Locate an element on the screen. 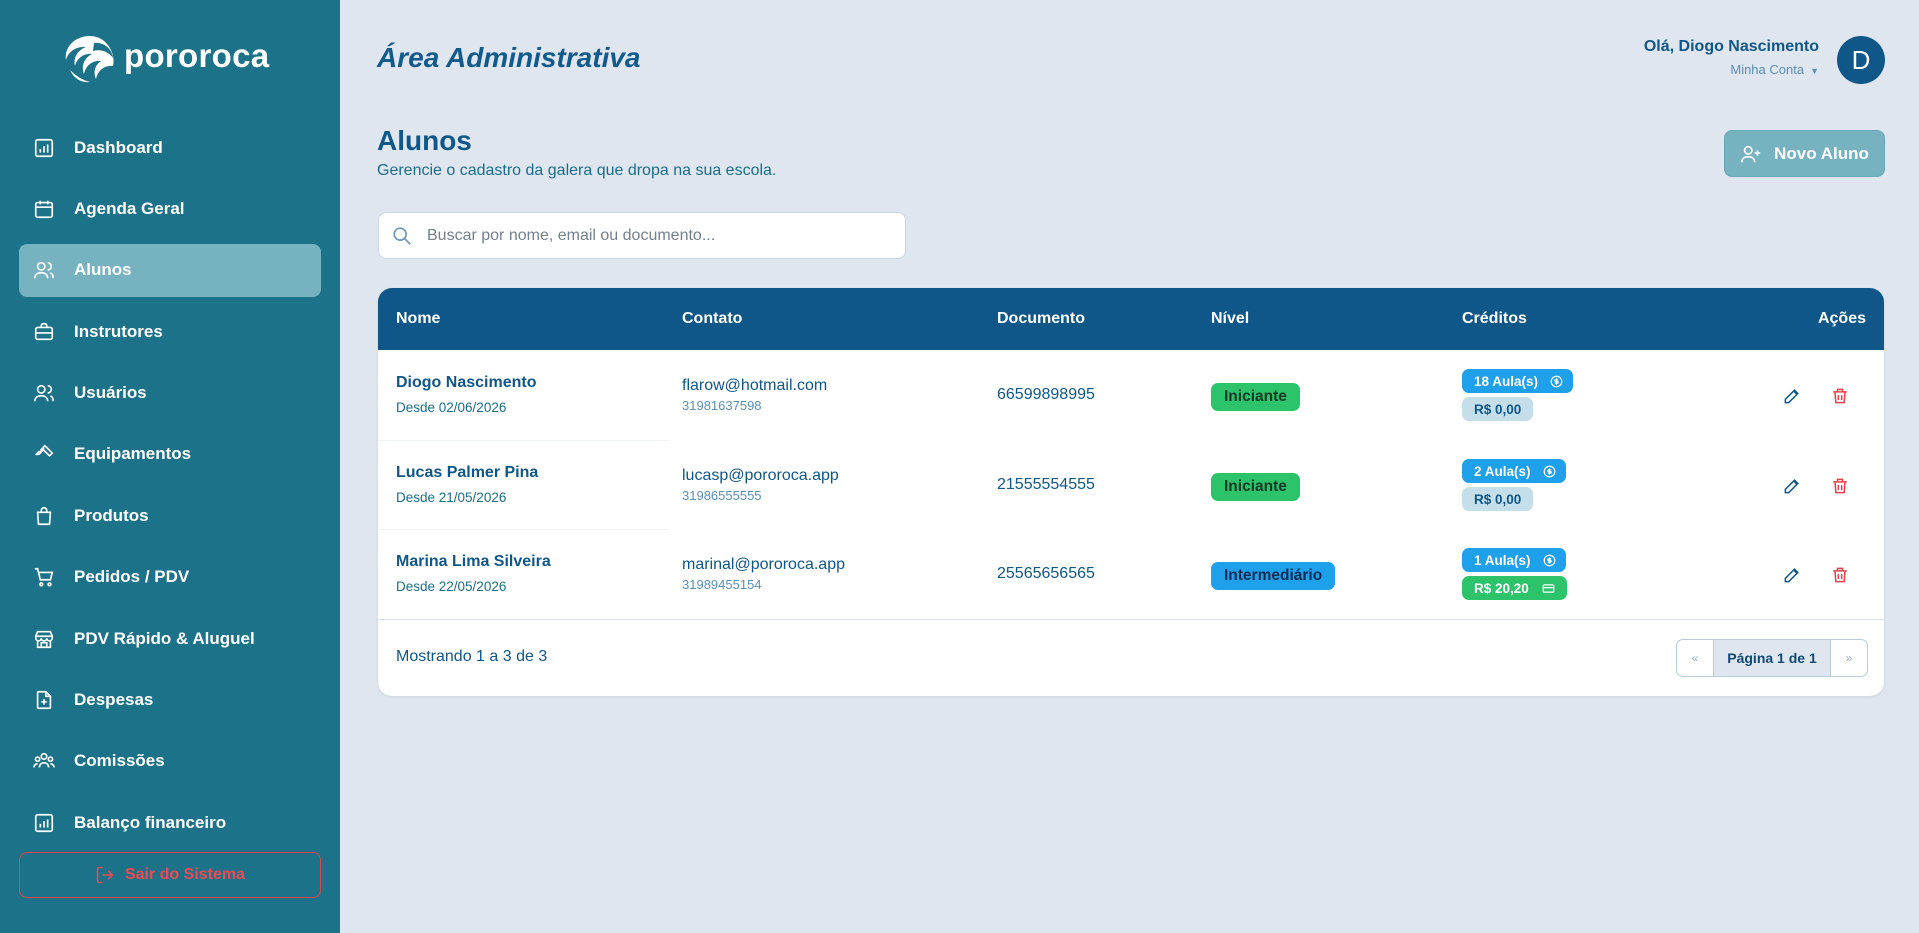 This screenshot has height=933, width=1919. search-icon is located at coordinates (402, 235).